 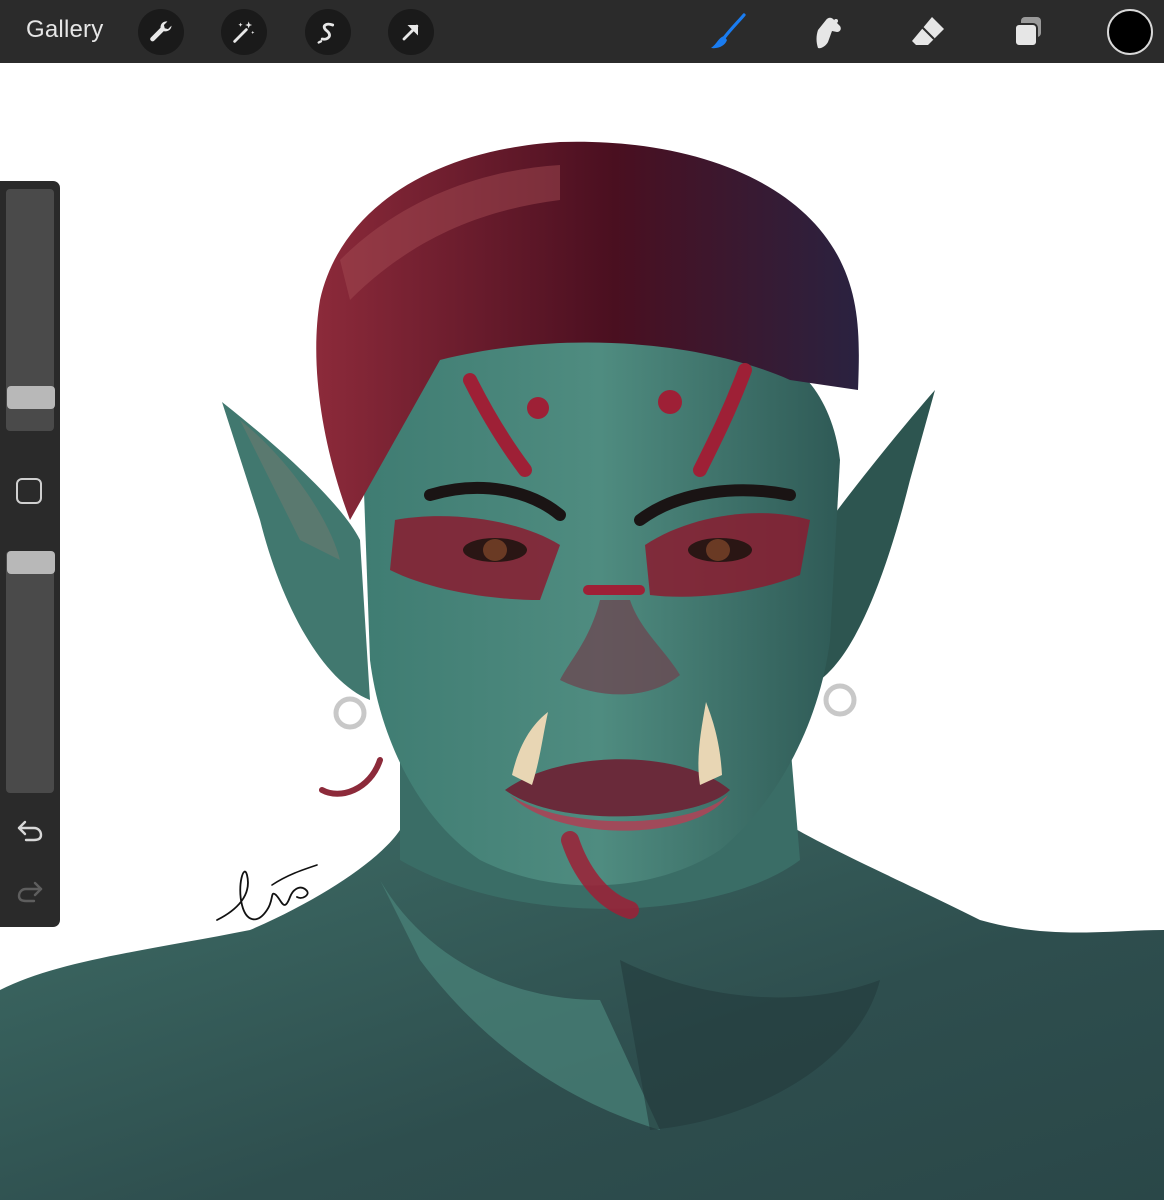 I want to click on opacity-slider-thumb, so click(x=31, y=562).